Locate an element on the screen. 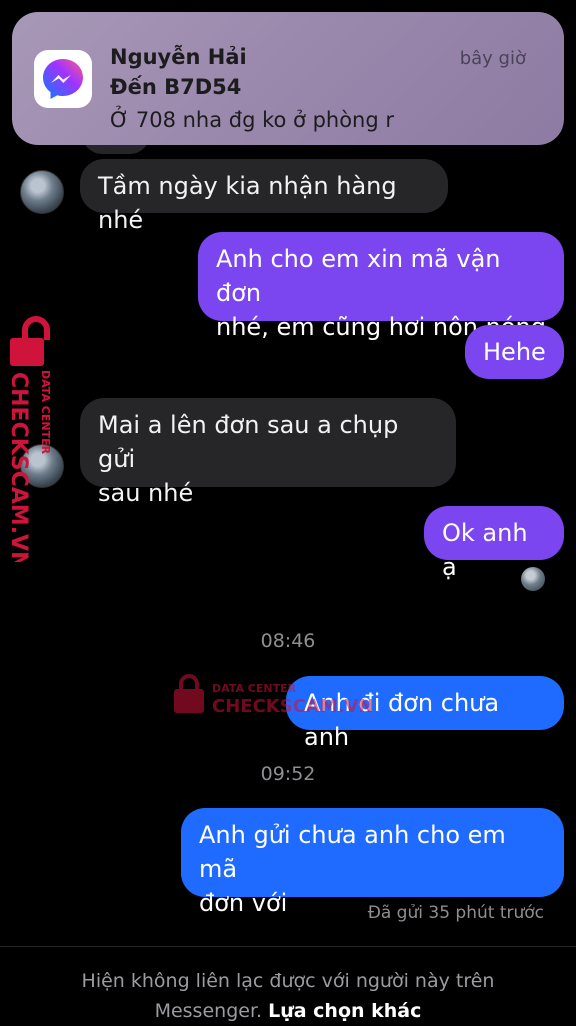 Image resolution: width=576 pixels, height=1026 pixels. notification-sender: Nguyễn Hải is located at coordinates (178, 57).